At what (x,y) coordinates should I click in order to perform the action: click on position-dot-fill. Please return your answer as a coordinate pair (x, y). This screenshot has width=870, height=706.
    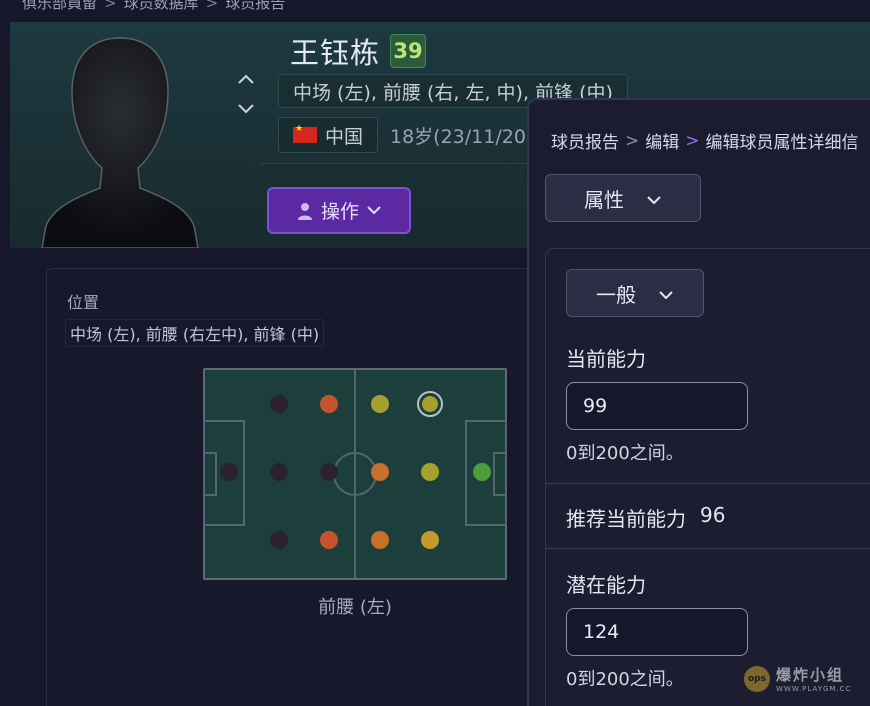
    Looking at the image, I should click on (430, 404).